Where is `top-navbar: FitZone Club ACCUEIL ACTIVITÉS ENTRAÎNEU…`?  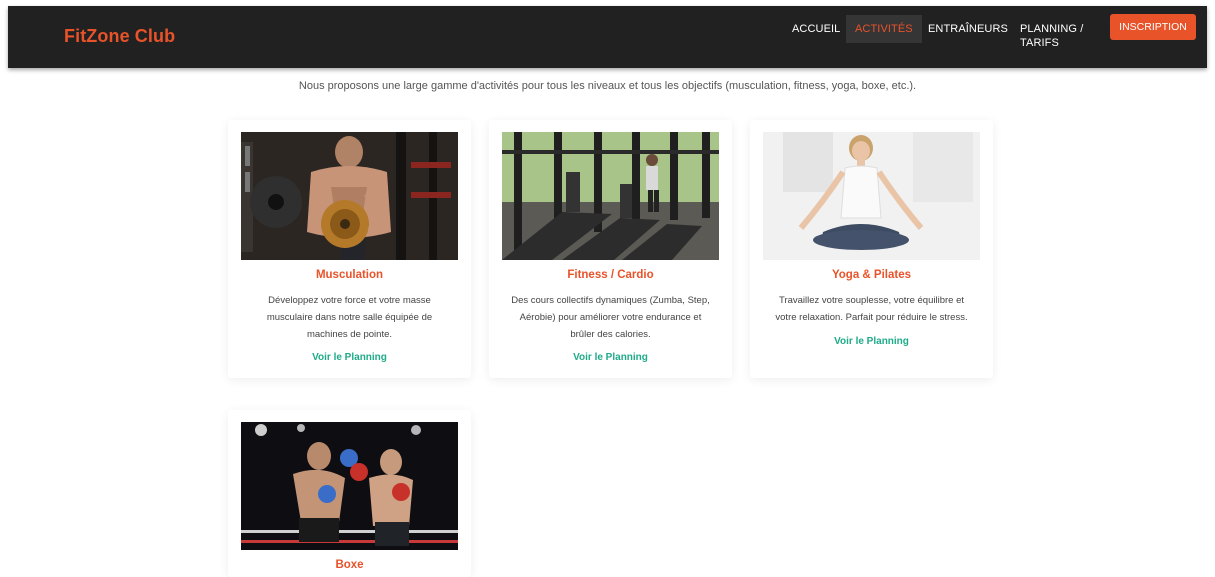 top-navbar: FitZone Club ACCUEIL ACTIVITÉS ENTRAÎNEU… is located at coordinates (607, 37).